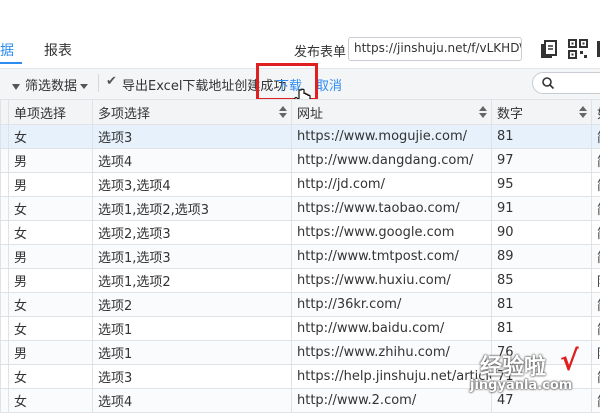 This screenshot has width=600, height=413. I want to click on cell-number: 91, so click(542, 209).